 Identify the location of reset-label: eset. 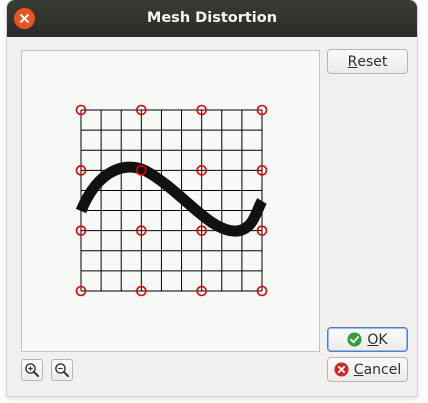
(372, 61).